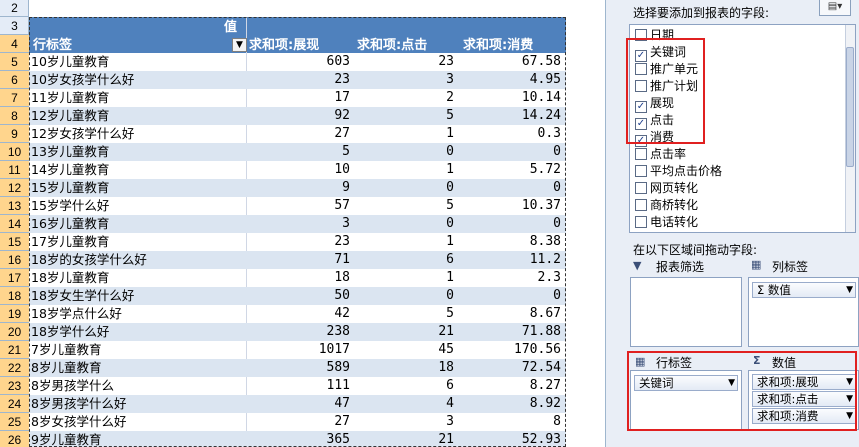 Image resolution: width=859 pixels, height=447 pixels. I want to click on column-labels-drop-area: Σ 数值 ▼, so click(803, 312).